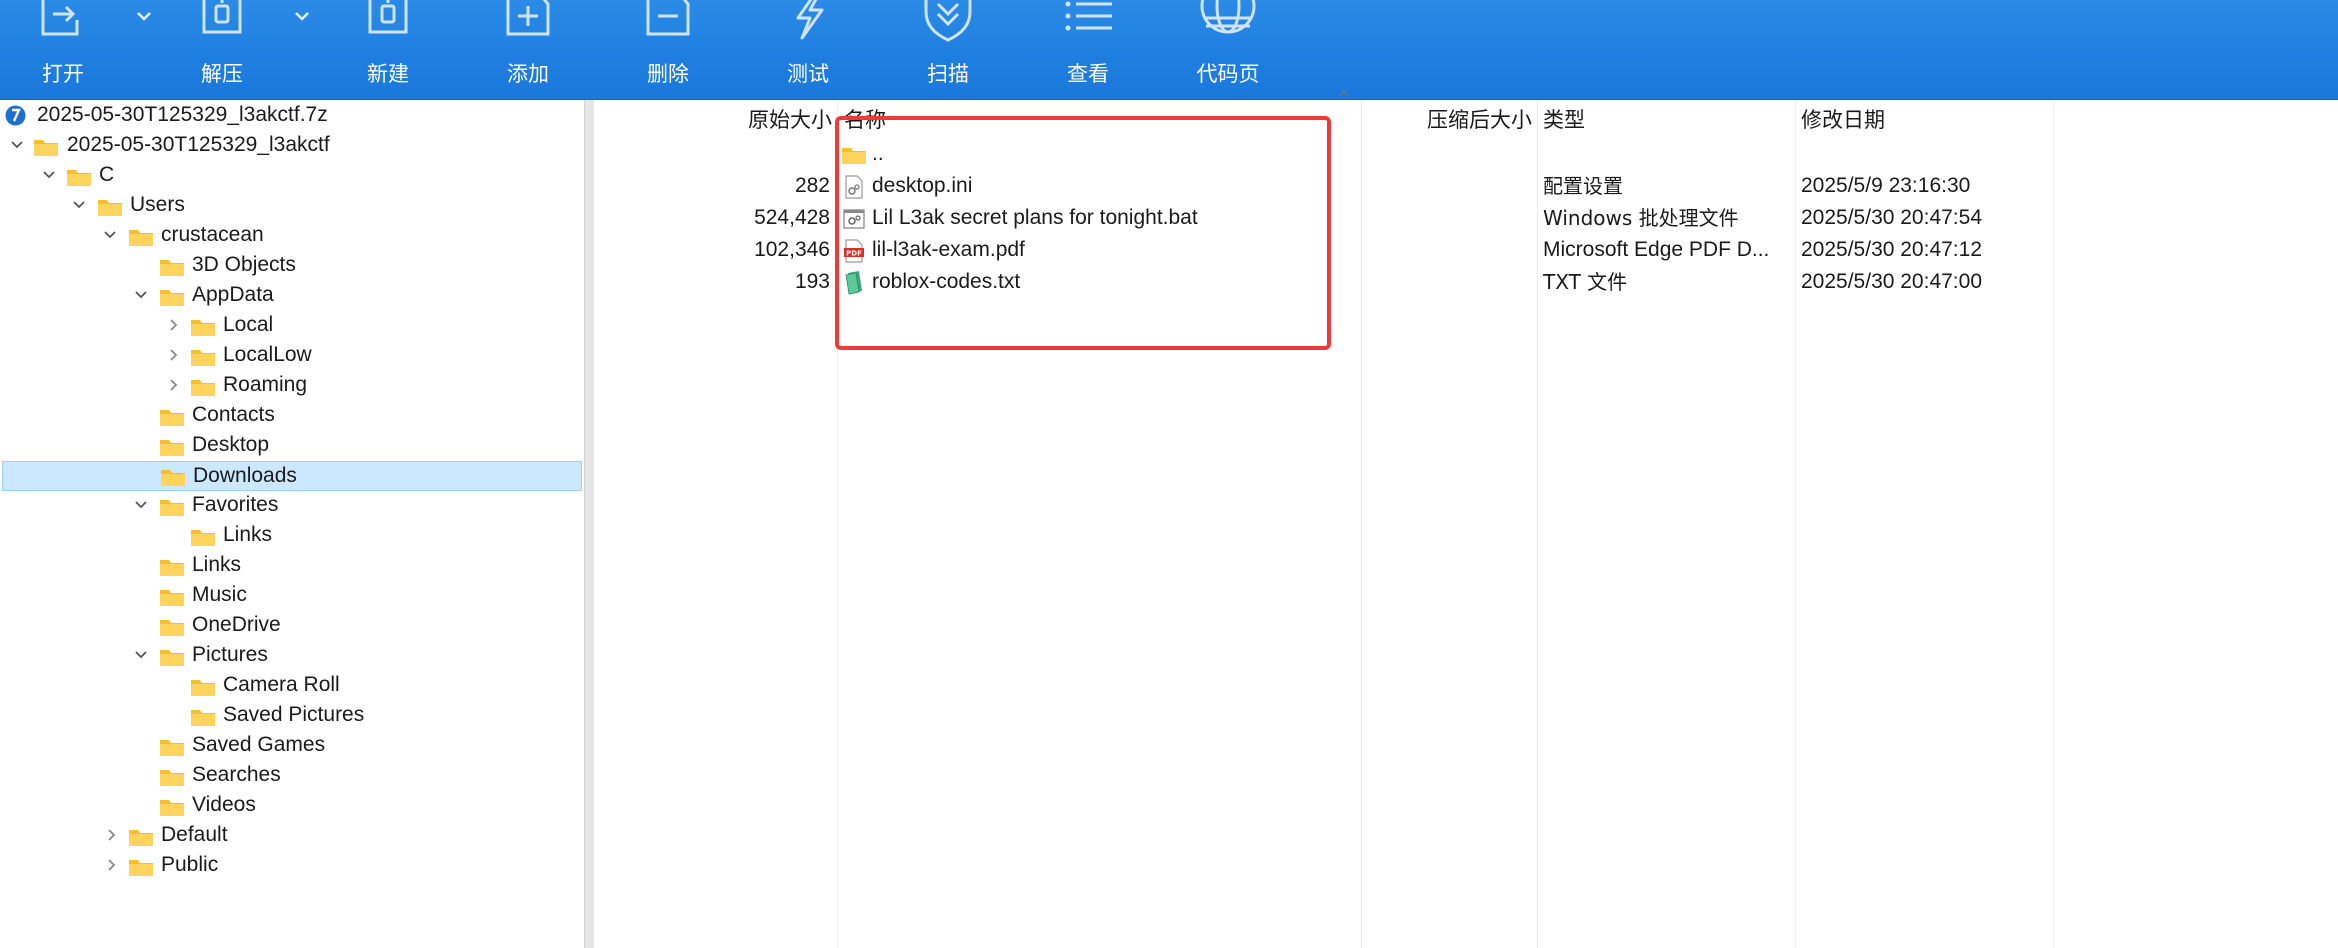  What do you see at coordinates (233, 414) in the screenshot?
I see `tree-item-label: Contacts` at bounding box center [233, 414].